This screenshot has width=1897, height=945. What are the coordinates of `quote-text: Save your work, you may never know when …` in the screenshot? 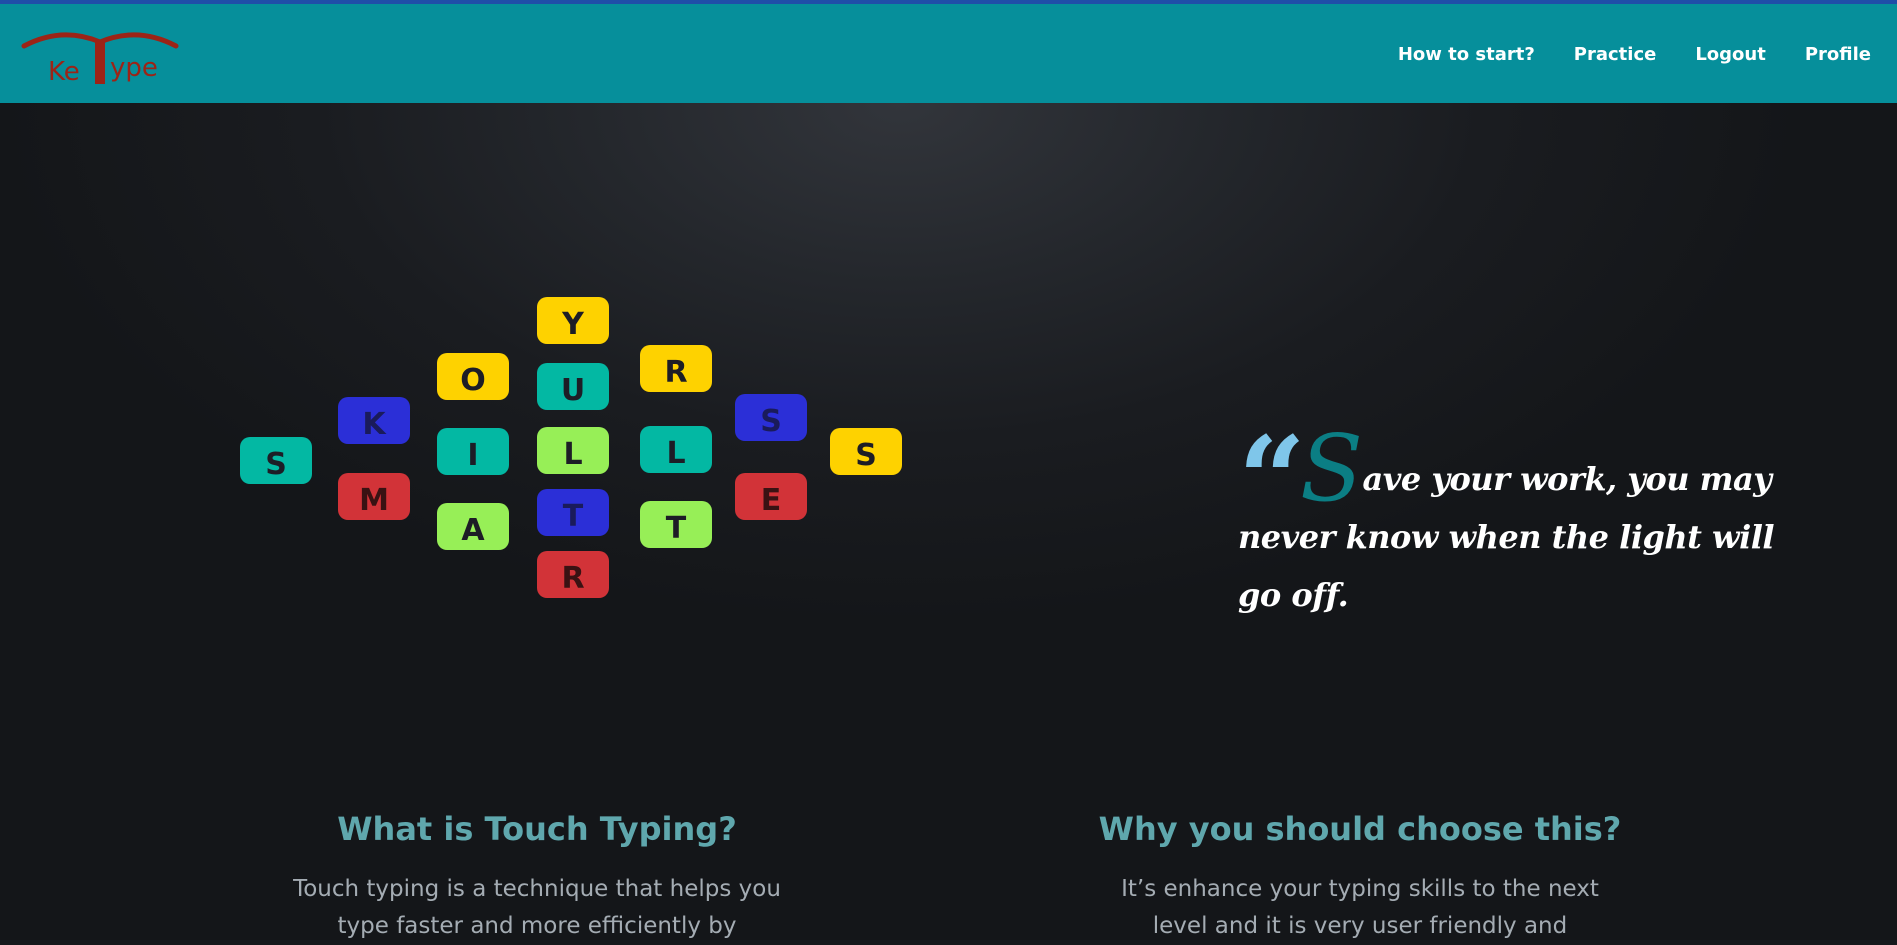 It's located at (1508, 523).